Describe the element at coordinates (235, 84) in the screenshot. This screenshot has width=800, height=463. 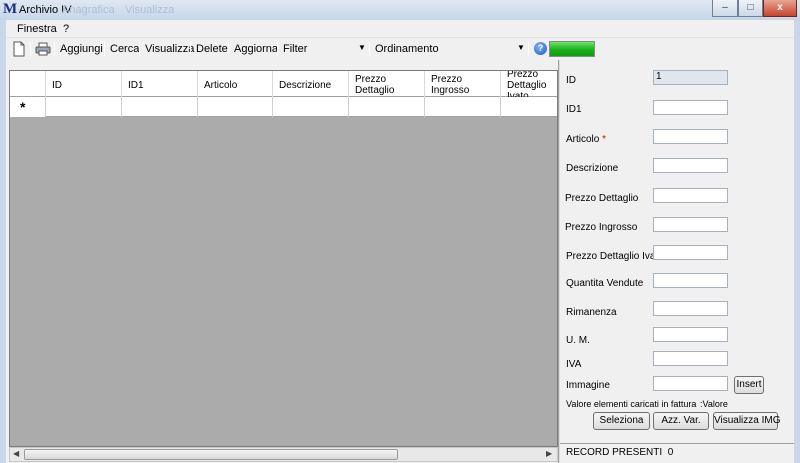
I see `column-header-articolo: Articolo` at that location.